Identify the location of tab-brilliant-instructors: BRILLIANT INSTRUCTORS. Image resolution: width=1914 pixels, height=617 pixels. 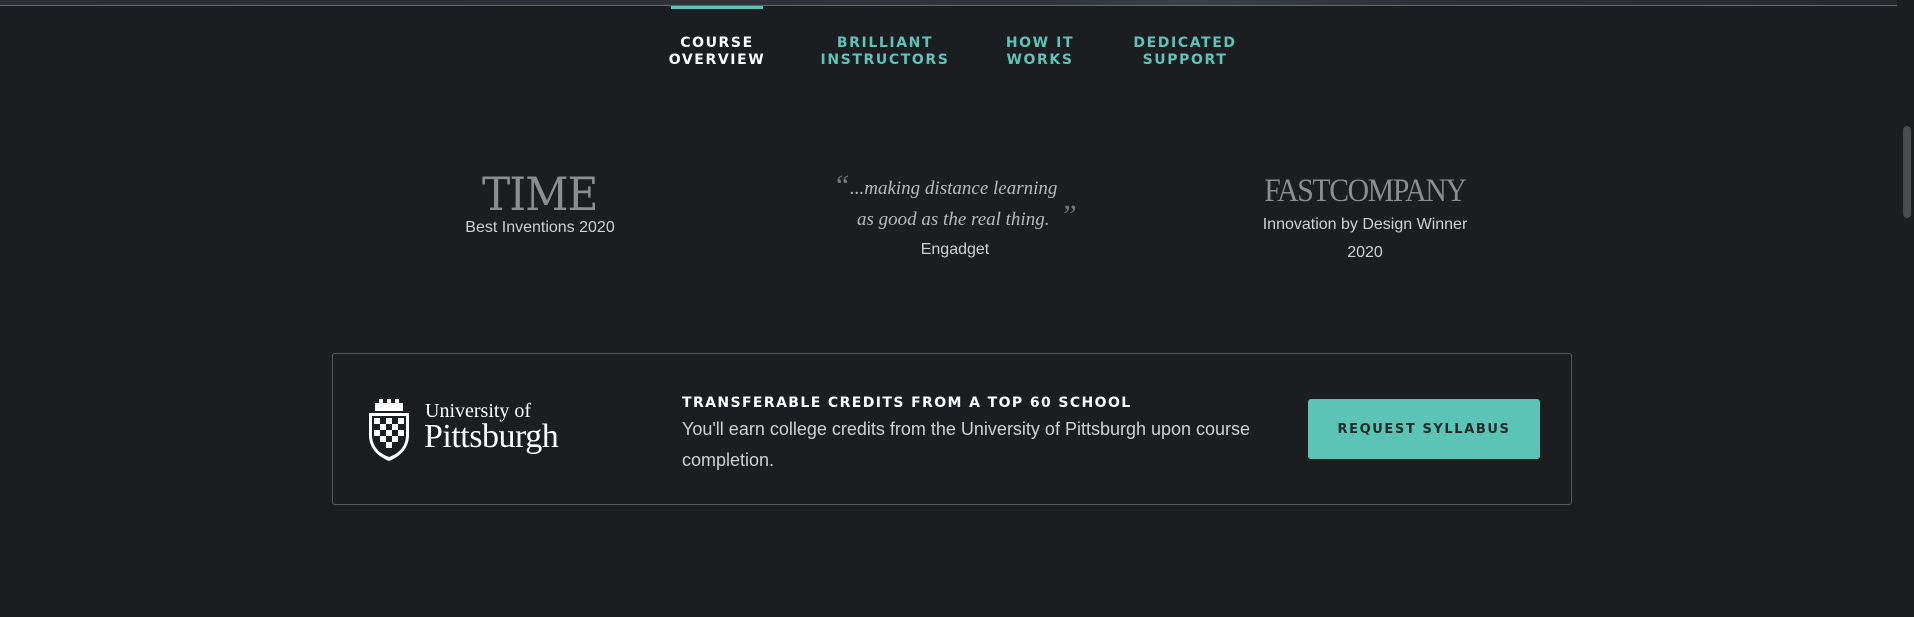
(885, 40).